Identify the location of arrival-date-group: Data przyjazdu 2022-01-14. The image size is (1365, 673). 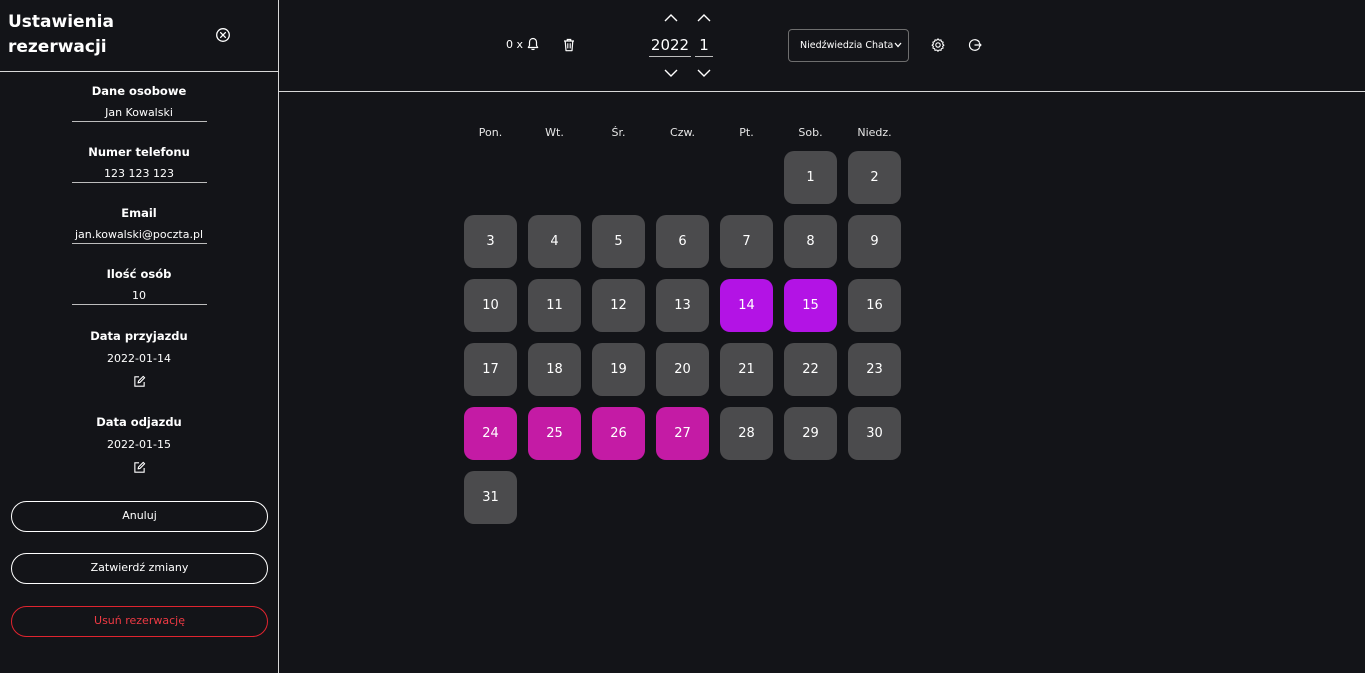
(139, 358).